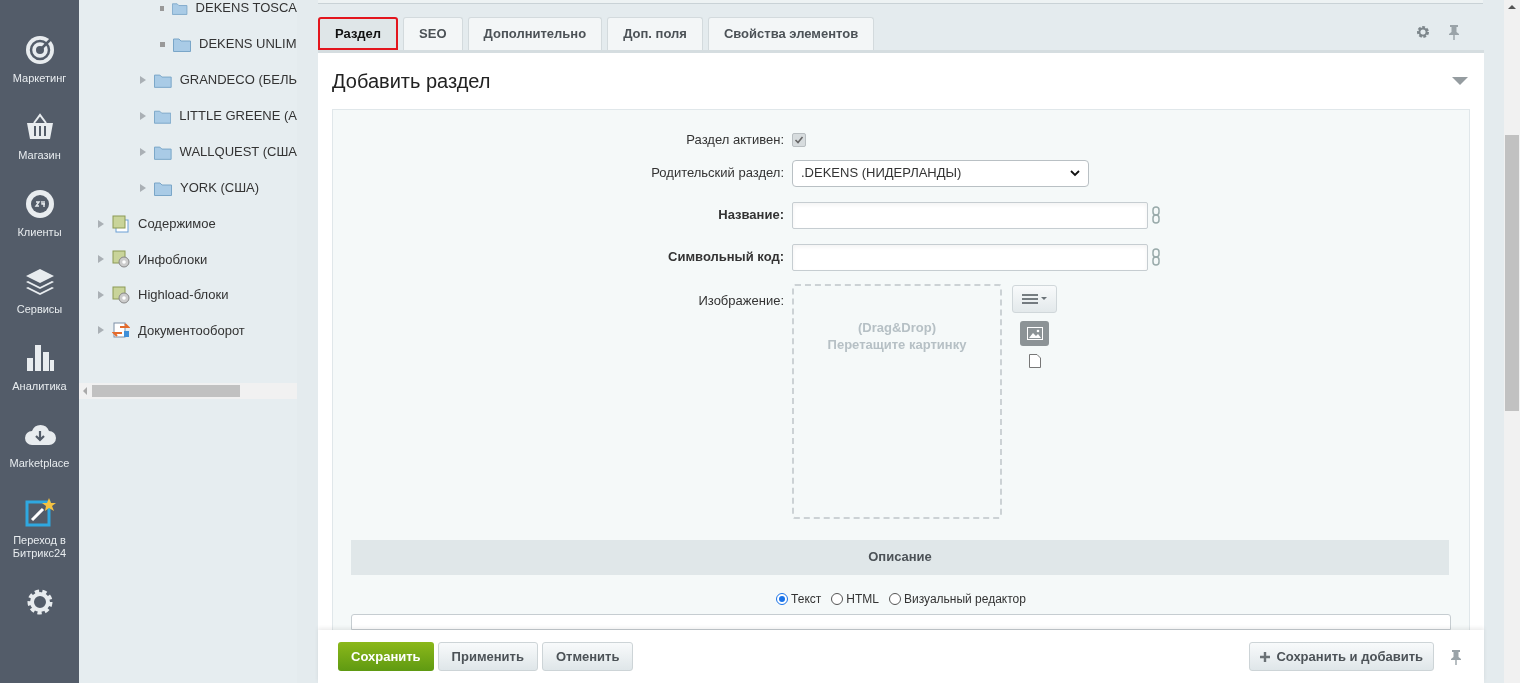  I want to click on tree-item: Инфоблоки, so click(173, 259).